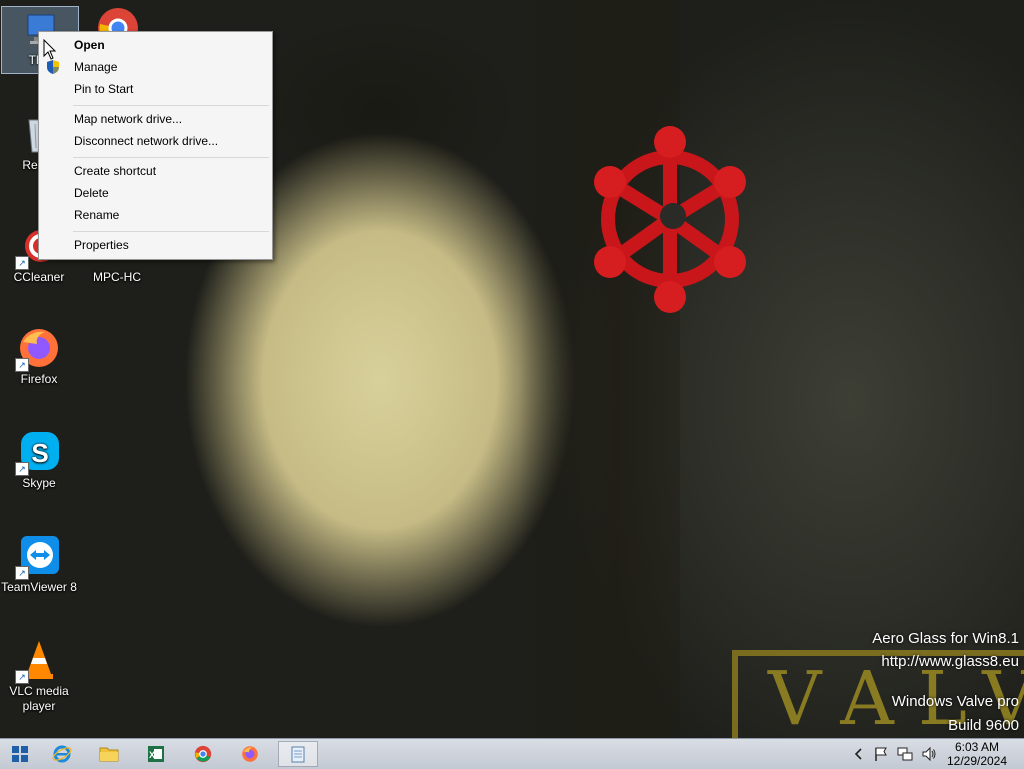 The width and height of the screenshot is (1024, 769). Describe the element at coordinates (103, 89) in the screenshot. I see `menu-item-pin-to-start: Pin to Start` at that location.